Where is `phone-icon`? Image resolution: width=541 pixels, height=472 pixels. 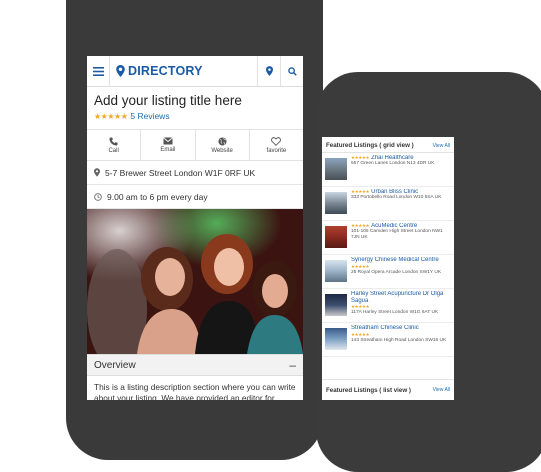
phone-icon is located at coordinates (113, 141).